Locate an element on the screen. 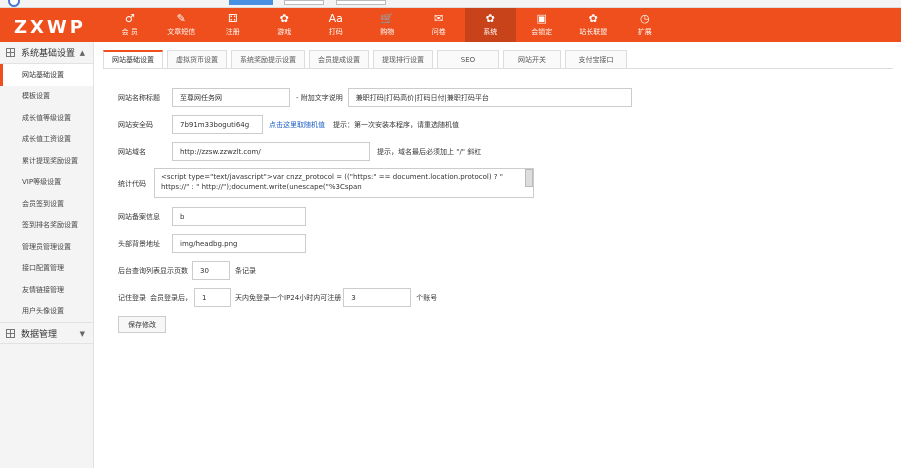 The image size is (901, 468). cart-icon: 🛒 is located at coordinates (387, 18).